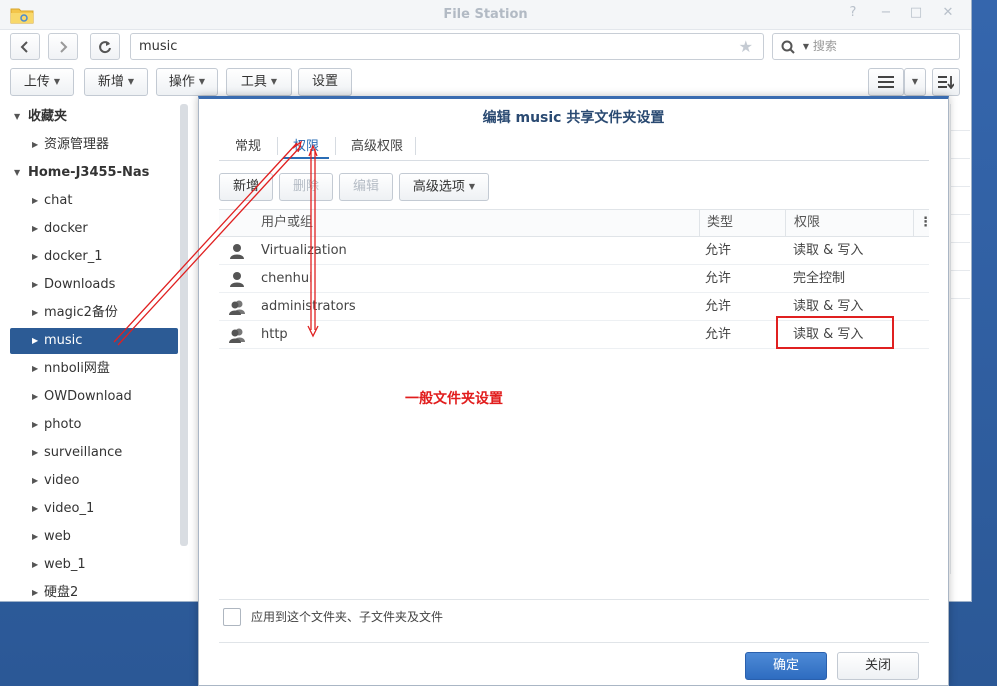 Image resolution: width=997 pixels, height=686 pixels. Describe the element at coordinates (94, 425) in the screenshot. I see `tree-item-photo: ▶ photo` at that location.